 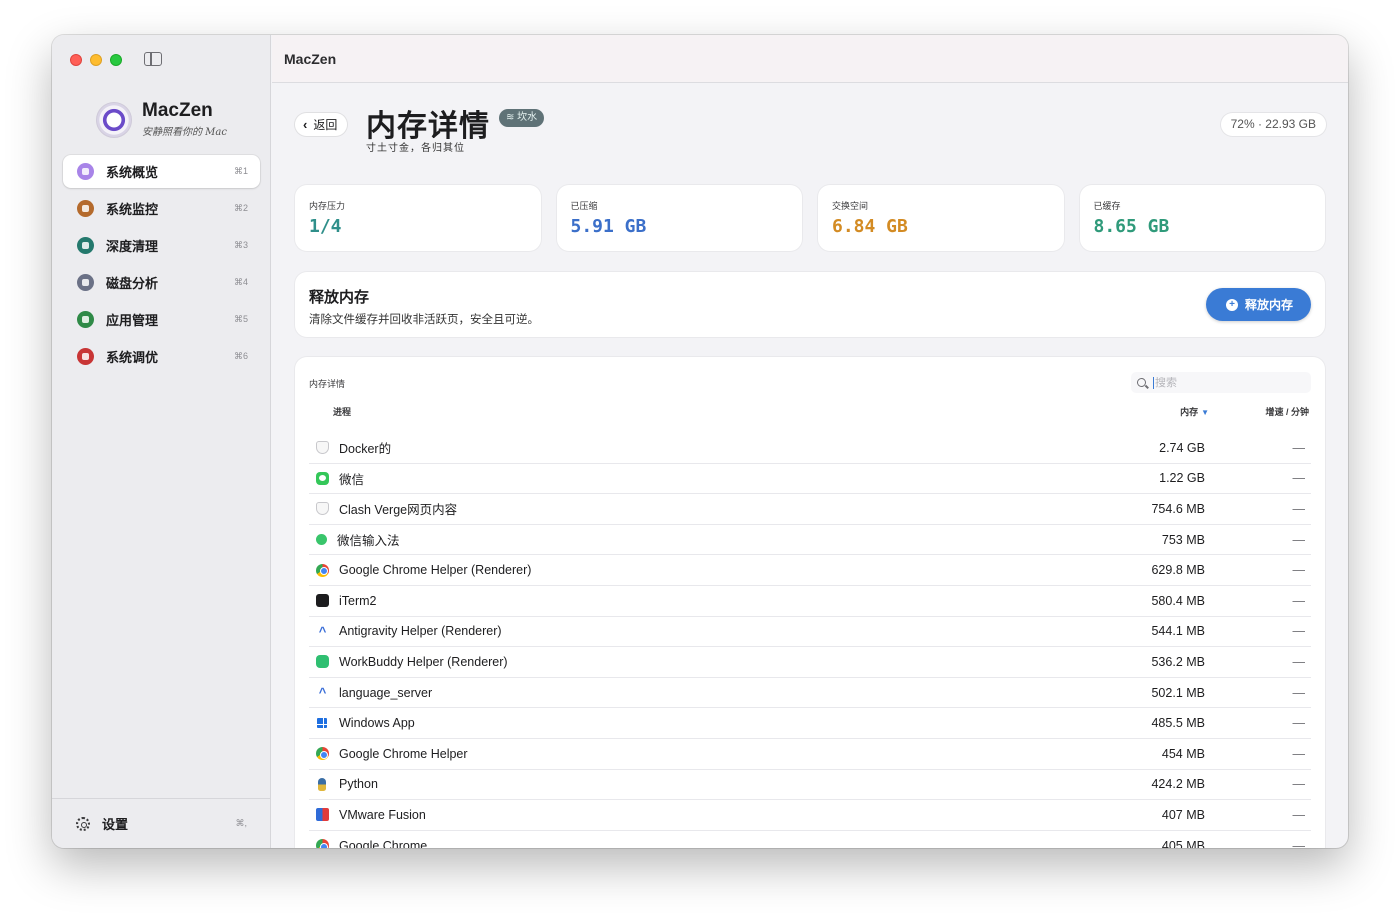 What do you see at coordinates (1287, 411) in the screenshot?
I see `column-header-rate: 增速 / 分钟` at bounding box center [1287, 411].